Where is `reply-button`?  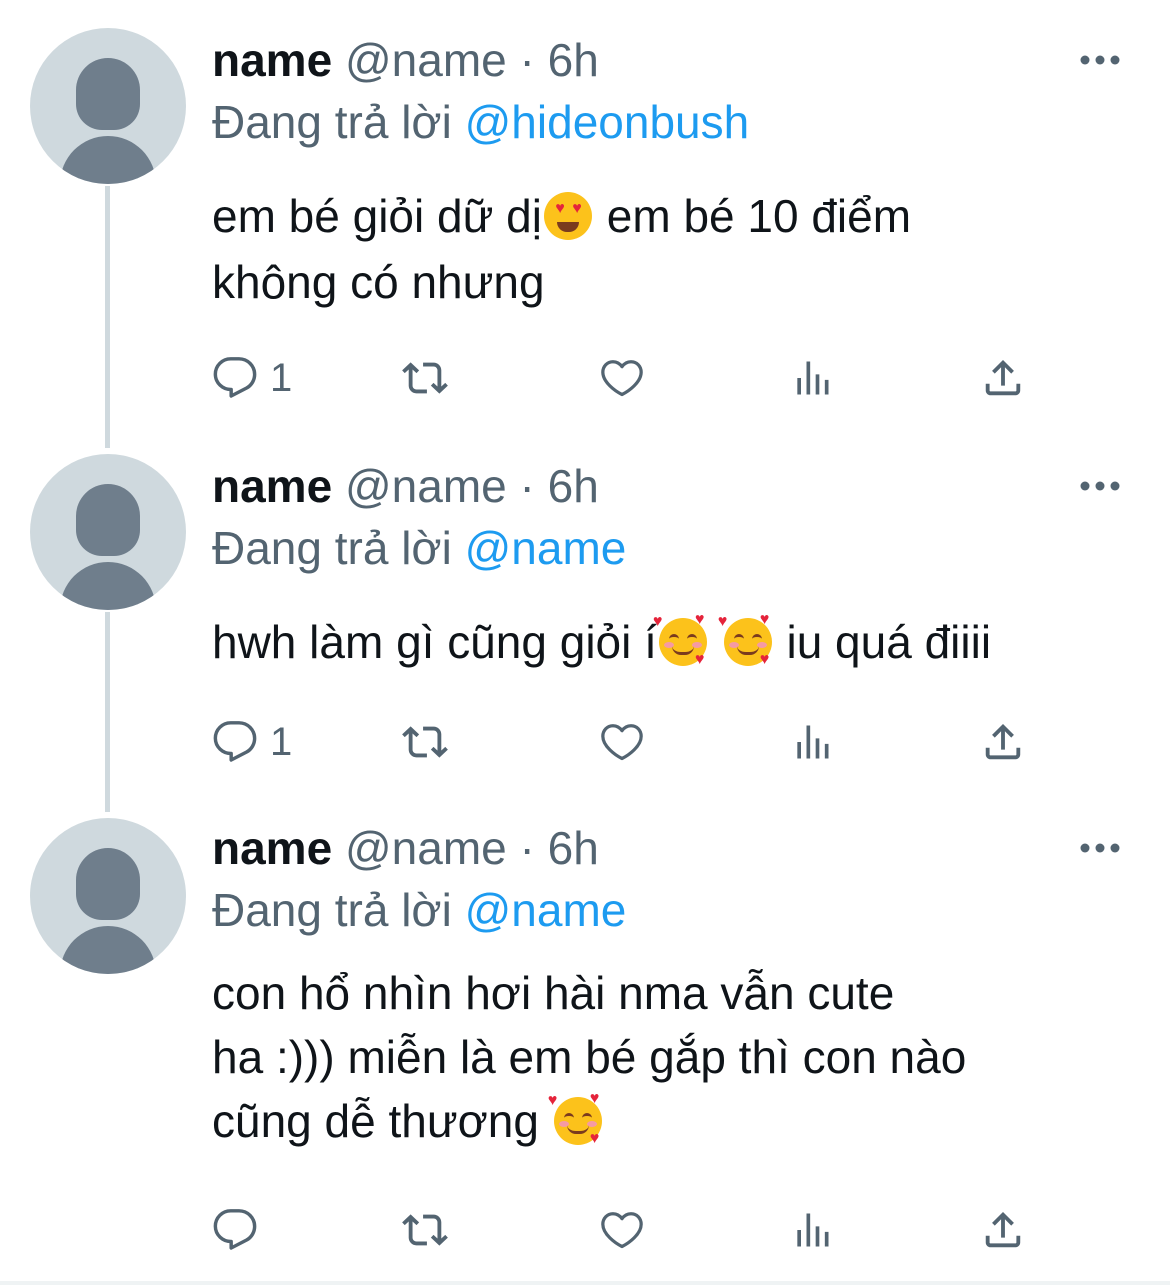 reply-button is located at coordinates (241, 1230).